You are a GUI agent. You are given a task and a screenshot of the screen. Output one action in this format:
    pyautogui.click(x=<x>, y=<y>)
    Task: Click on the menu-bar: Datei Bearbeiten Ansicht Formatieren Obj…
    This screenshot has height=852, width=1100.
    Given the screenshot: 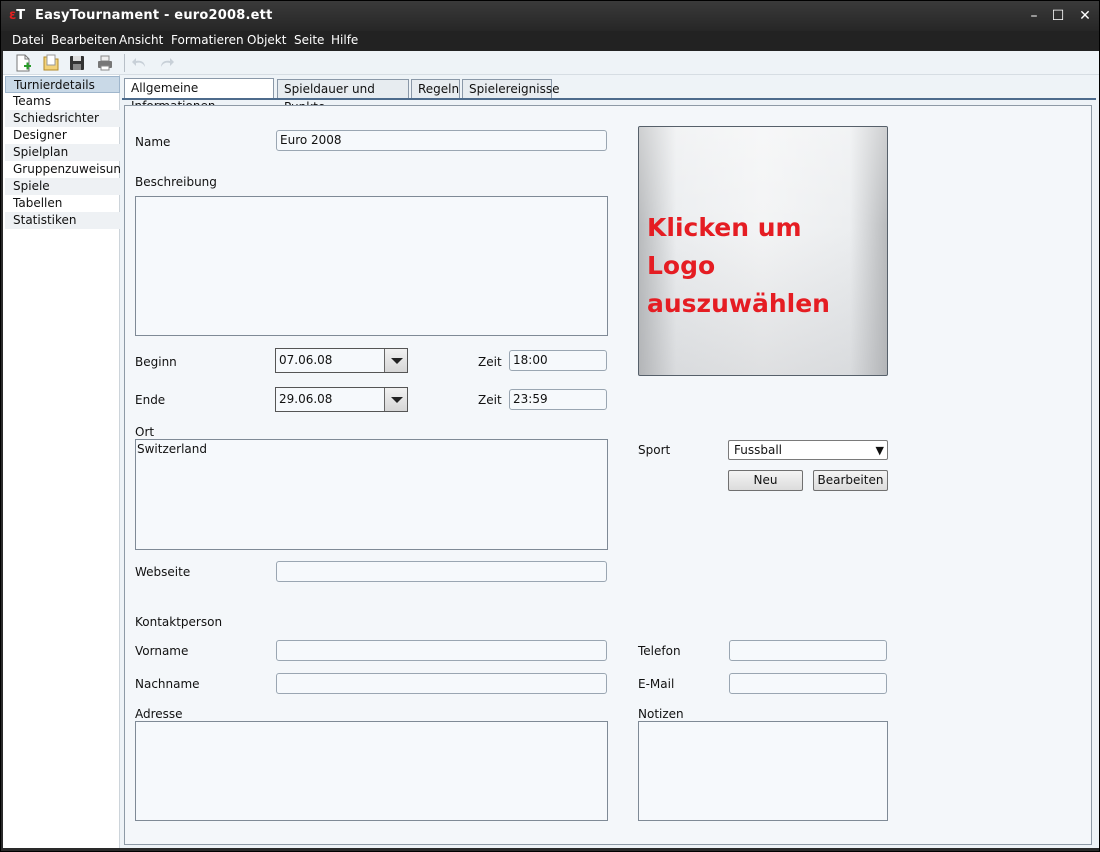 What is the action you would take?
    pyautogui.click(x=550, y=41)
    